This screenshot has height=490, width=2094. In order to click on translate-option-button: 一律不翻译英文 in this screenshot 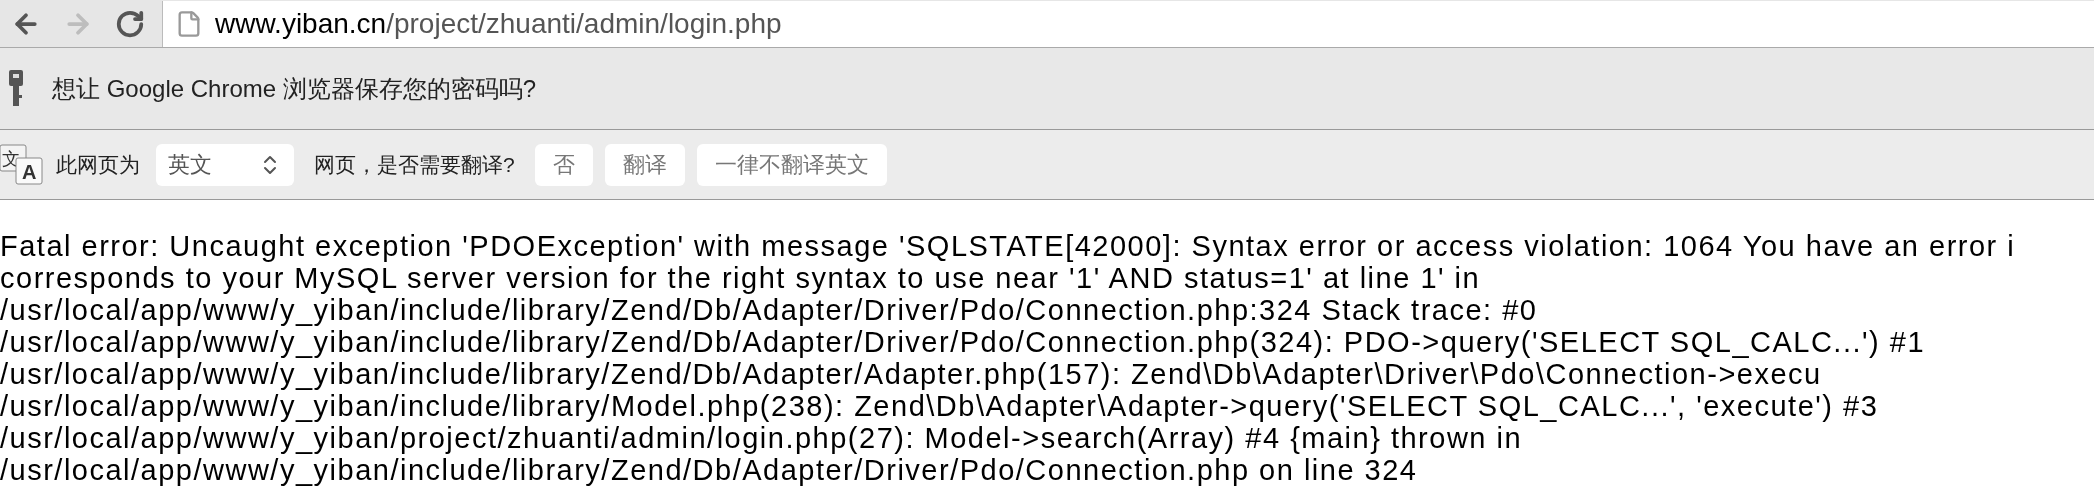, I will do `click(791, 164)`.